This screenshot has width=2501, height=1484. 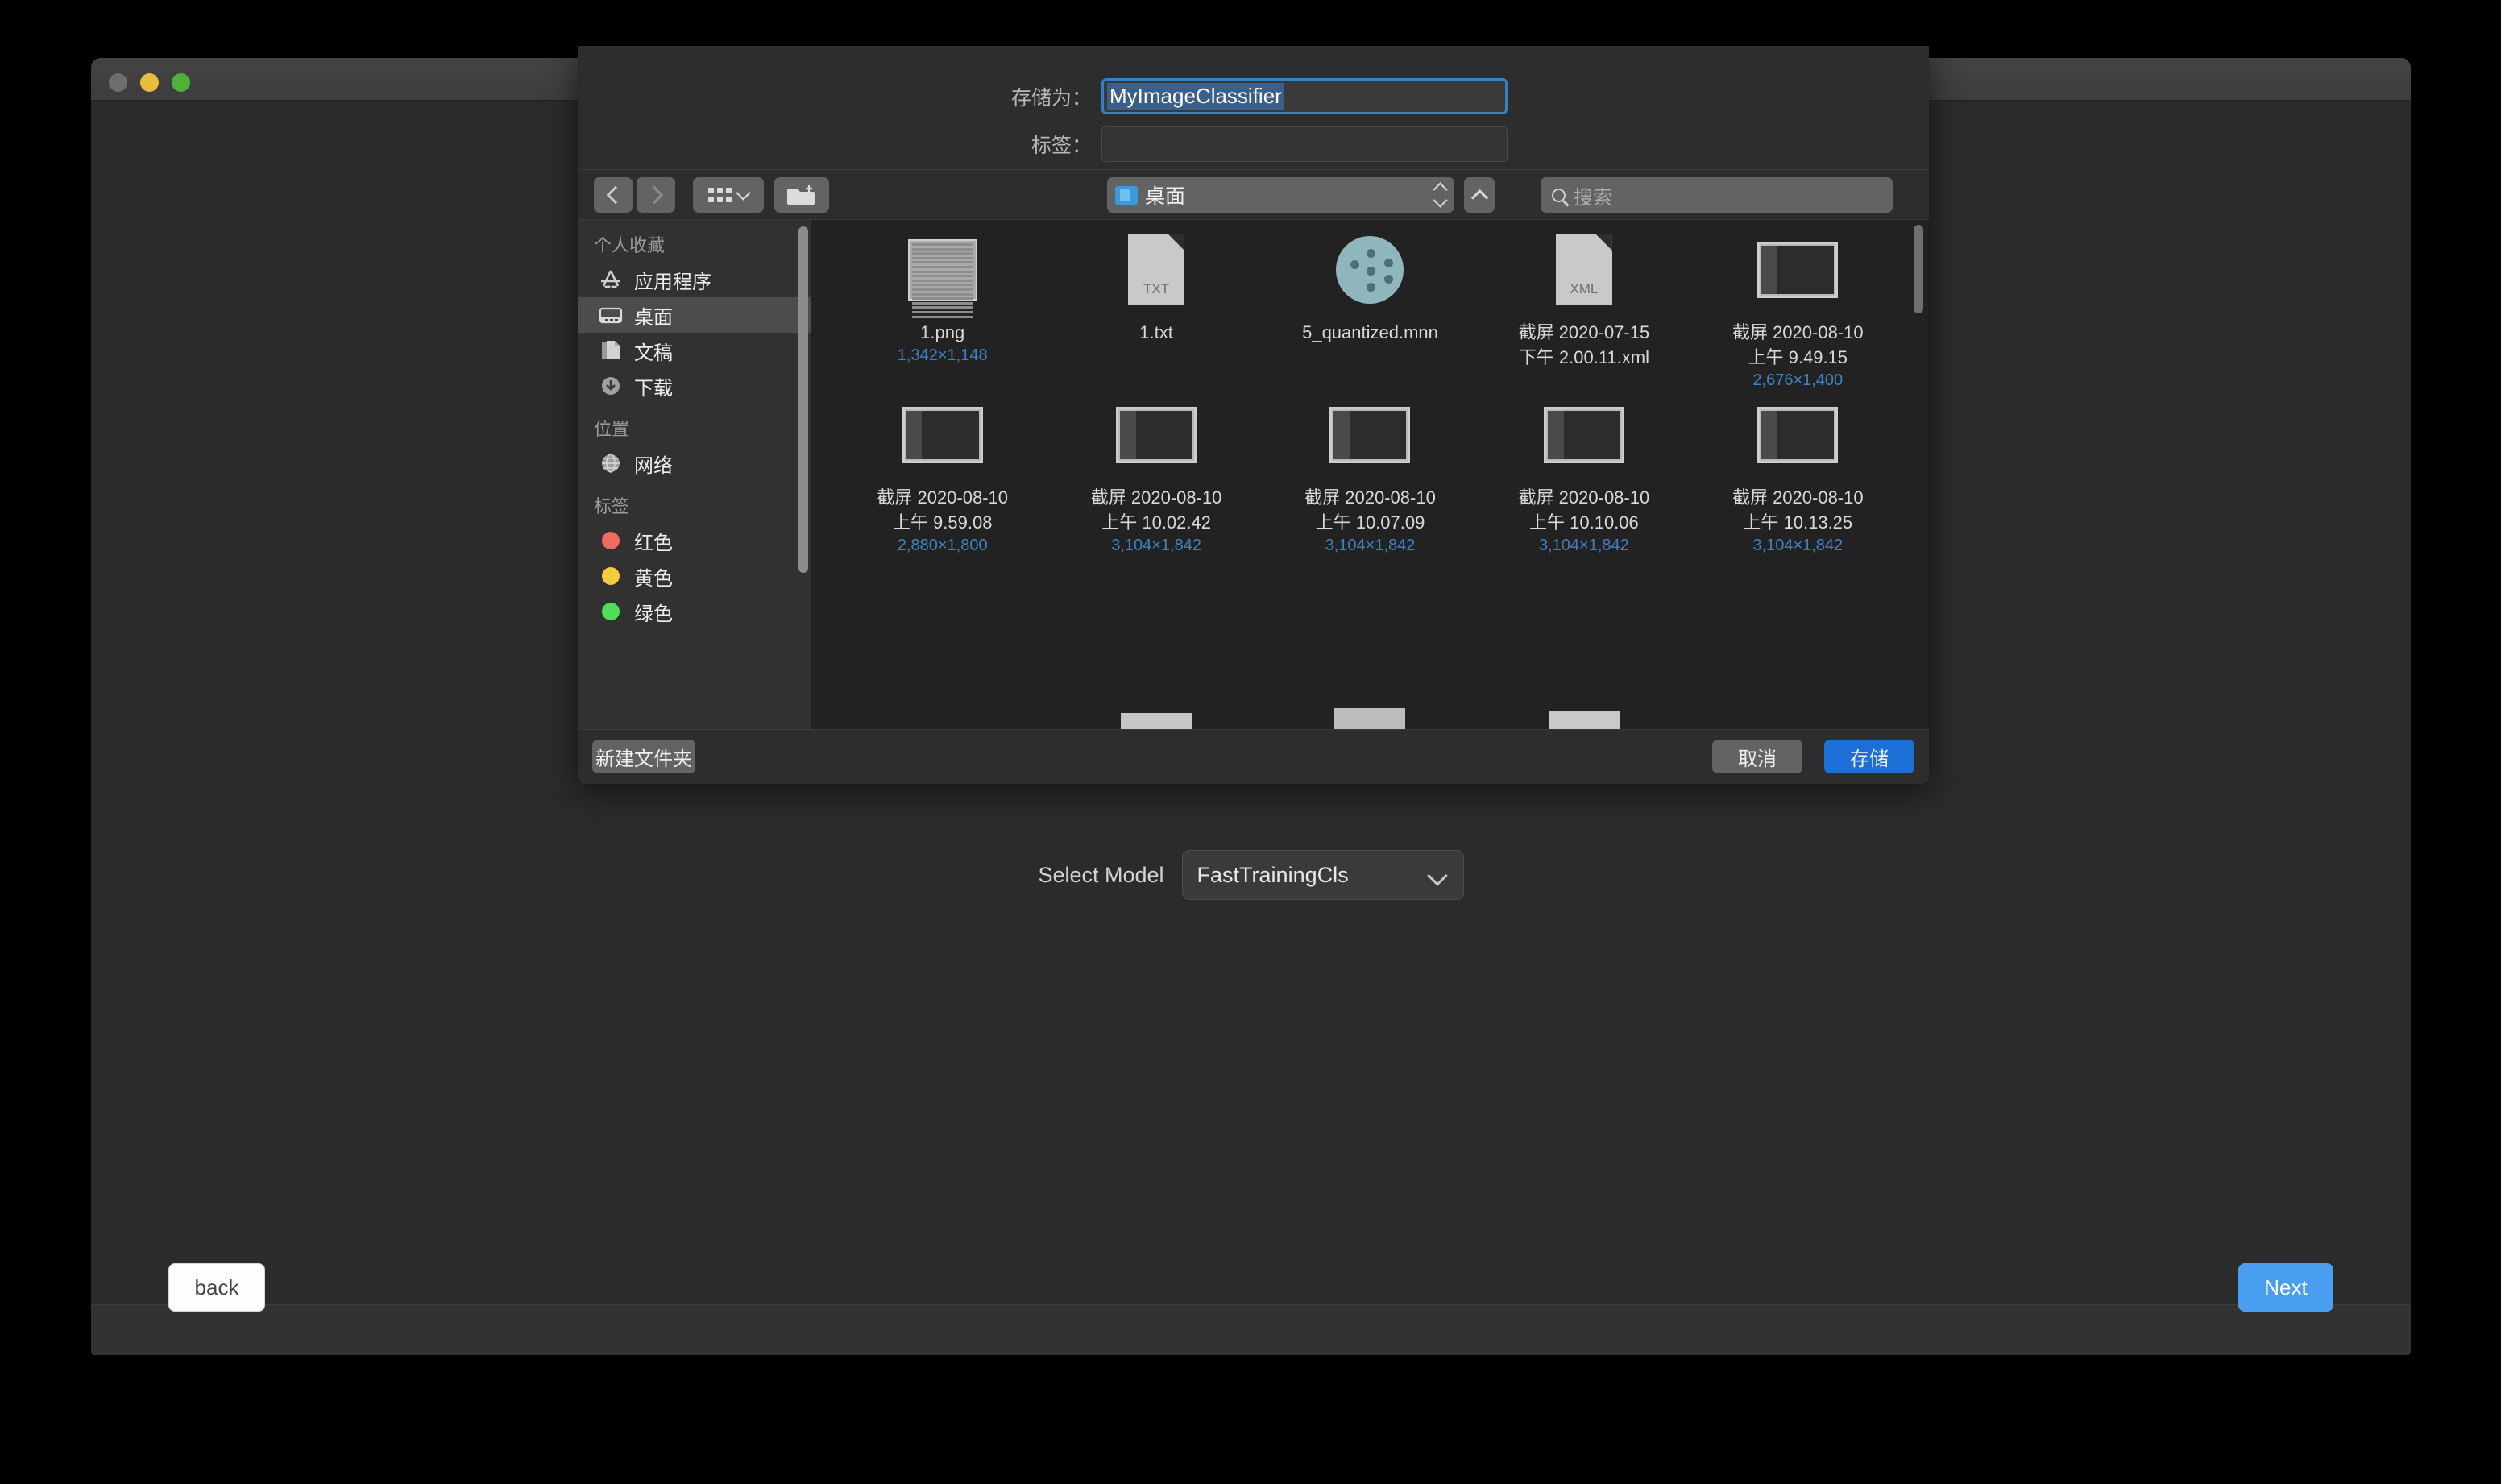 What do you see at coordinates (942, 545) in the screenshot?
I see `file-dimensions: 2,880×1,800` at bounding box center [942, 545].